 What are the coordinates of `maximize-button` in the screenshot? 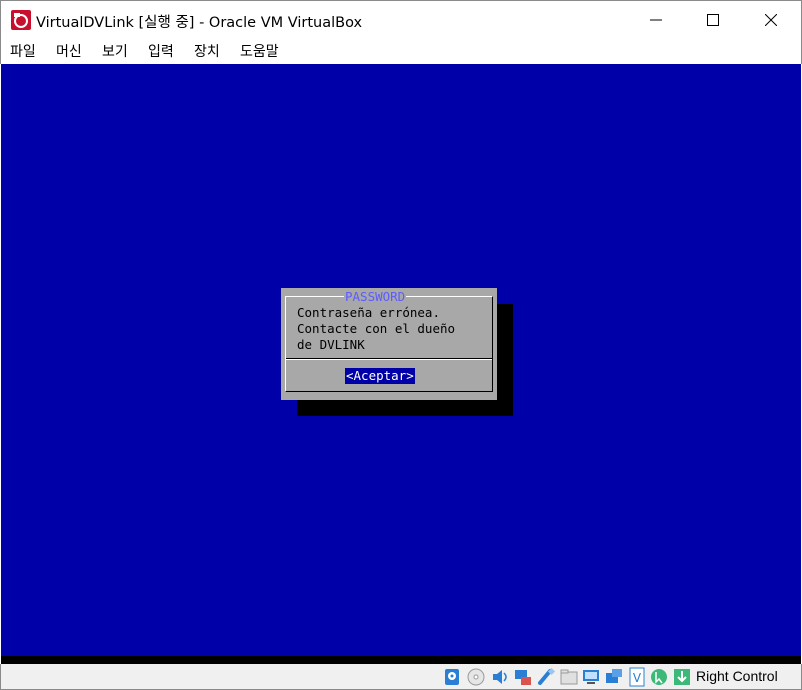 It's located at (713, 20).